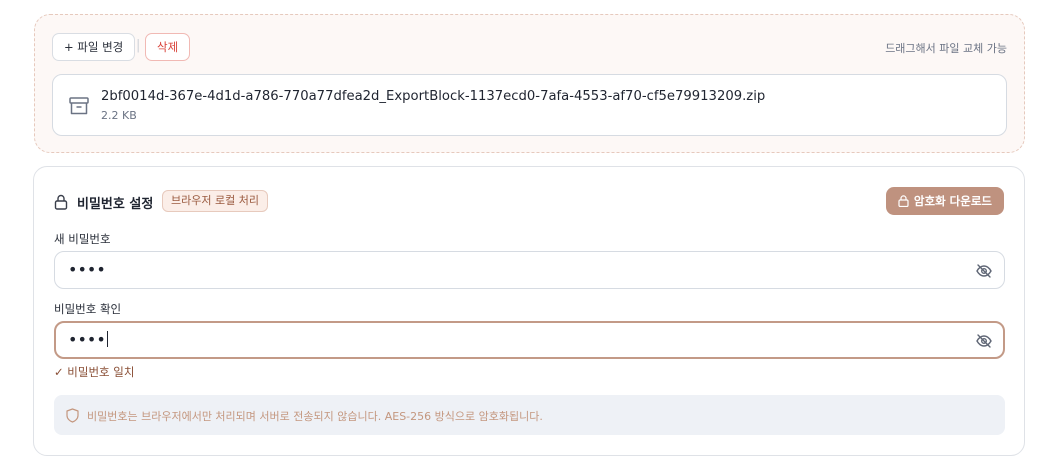  Describe the element at coordinates (529, 340) in the screenshot. I see `confirm-password-field: ••••` at that location.